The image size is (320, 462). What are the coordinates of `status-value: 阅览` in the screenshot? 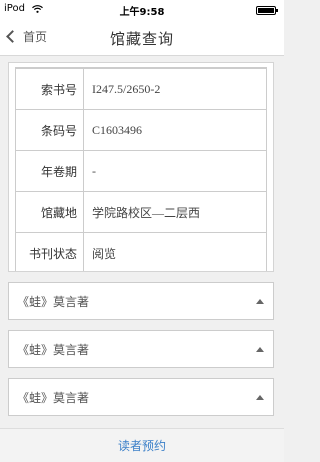 It's located at (175, 251).